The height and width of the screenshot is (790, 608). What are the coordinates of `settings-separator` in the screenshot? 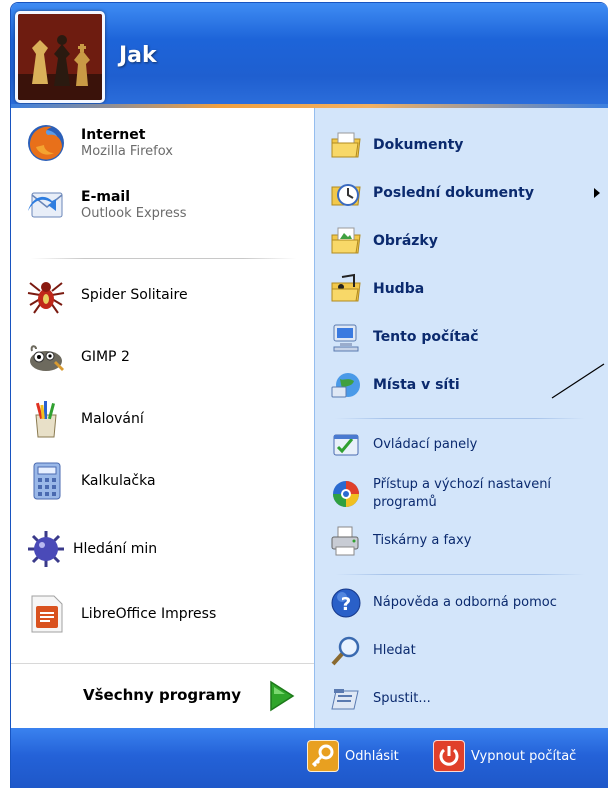 It's located at (460, 574).